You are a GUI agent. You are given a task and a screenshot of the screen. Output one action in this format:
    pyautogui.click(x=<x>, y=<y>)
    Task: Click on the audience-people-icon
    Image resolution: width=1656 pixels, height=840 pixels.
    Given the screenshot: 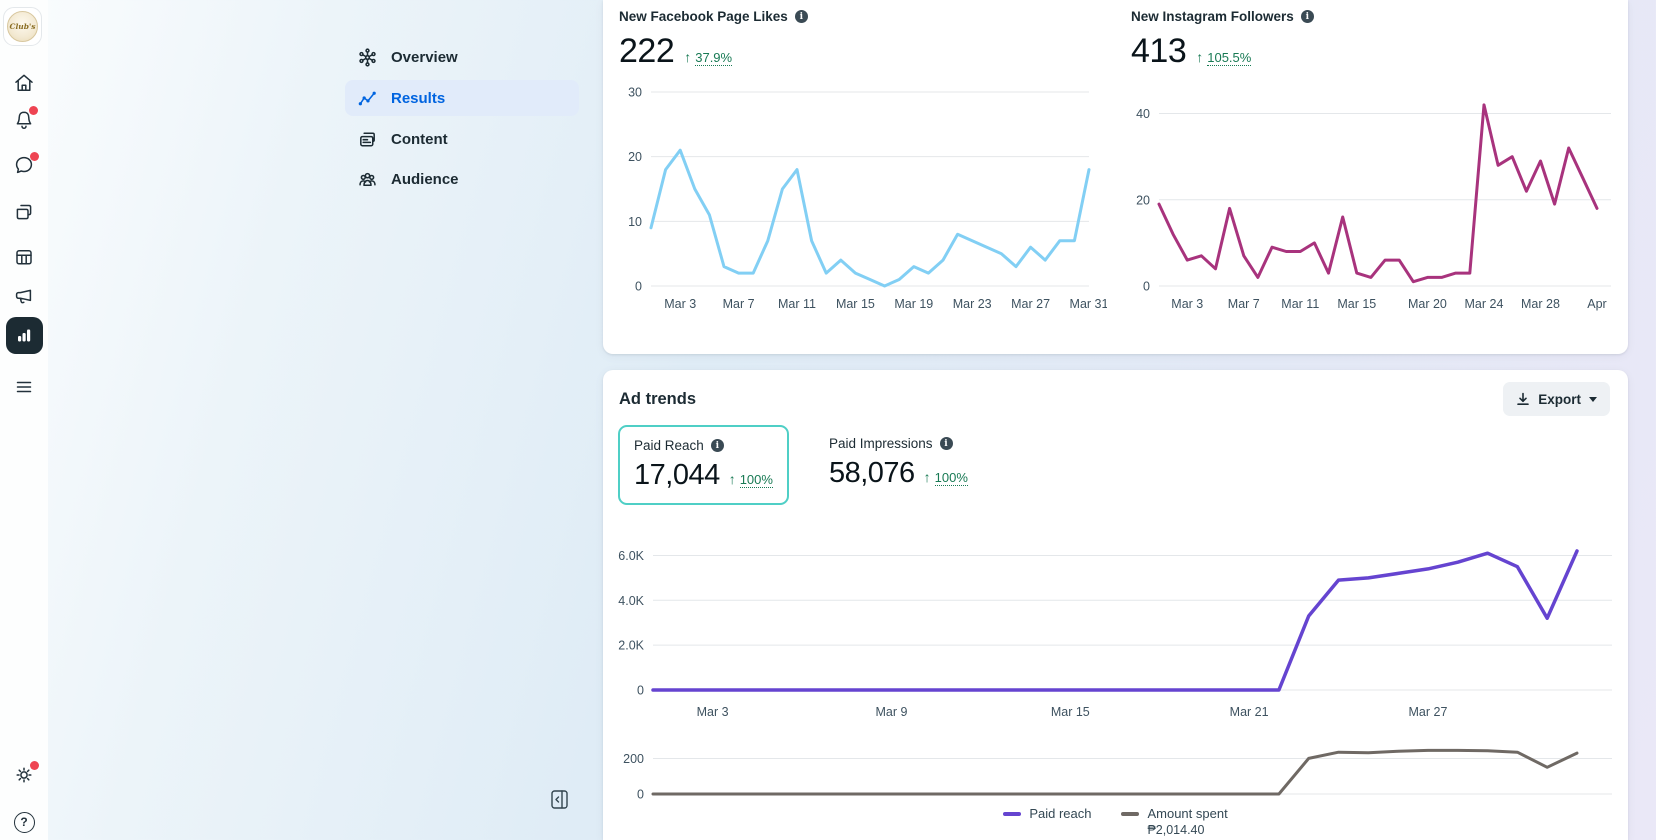 What is the action you would take?
    pyautogui.click(x=367, y=179)
    